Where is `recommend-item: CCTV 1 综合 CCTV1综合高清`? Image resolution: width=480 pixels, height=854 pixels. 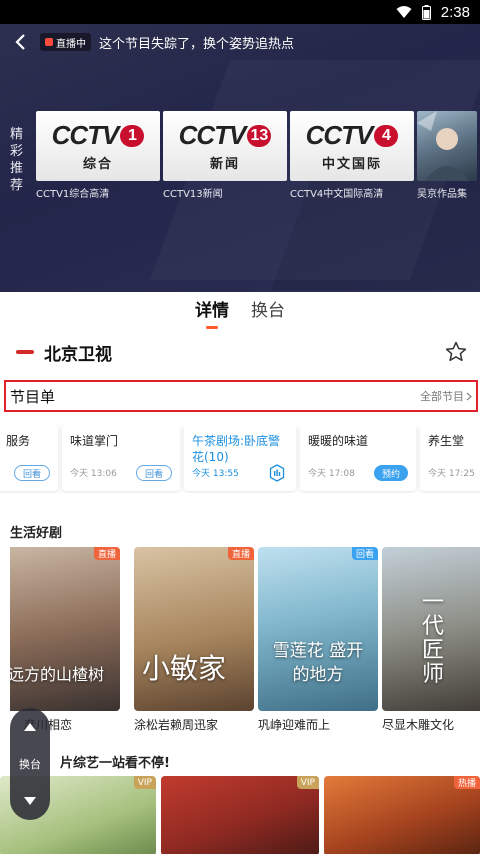 recommend-item: CCTV 1 综合 CCTV1综合高清 is located at coordinates (98, 156).